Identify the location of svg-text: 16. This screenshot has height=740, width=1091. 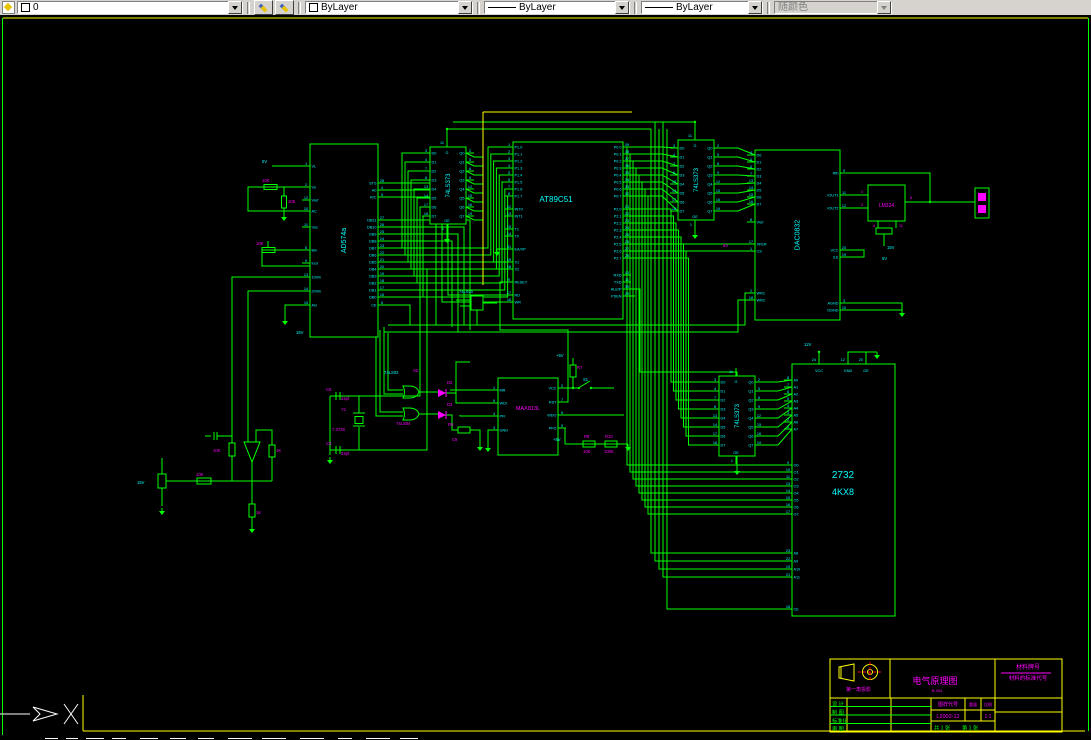
(382, 295).